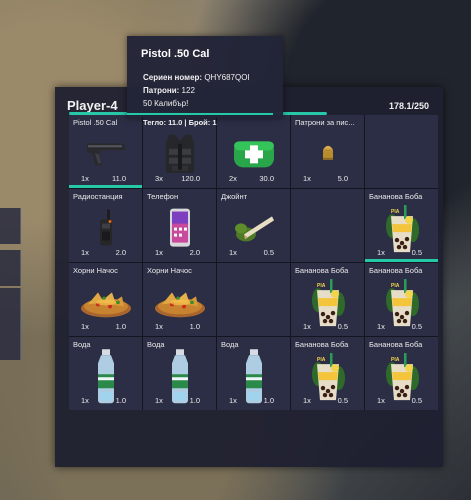  What do you see at coordinates (233, 178) in the screenshot?
I see `slot-item-count: 2x` at bounding box center [233, 178].